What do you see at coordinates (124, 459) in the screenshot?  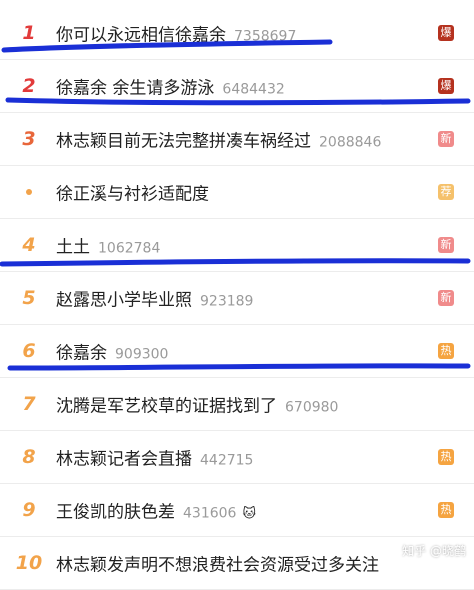 I see `hot-item-title: 林志颖记者会直播` at bounding box center [124, 459].